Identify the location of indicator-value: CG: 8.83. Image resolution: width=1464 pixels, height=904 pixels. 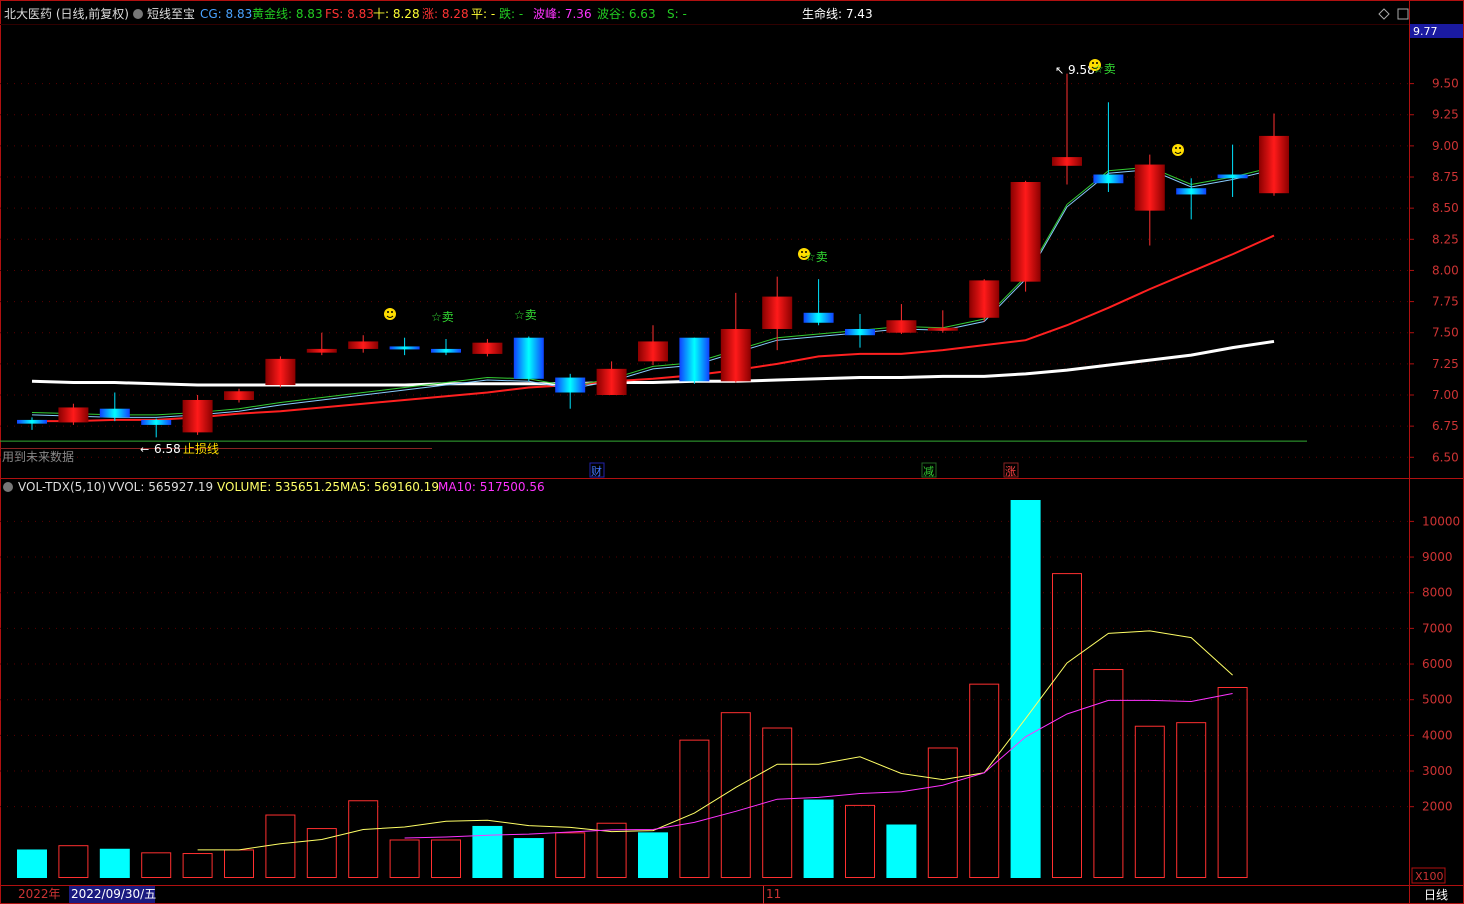
(226, 14).